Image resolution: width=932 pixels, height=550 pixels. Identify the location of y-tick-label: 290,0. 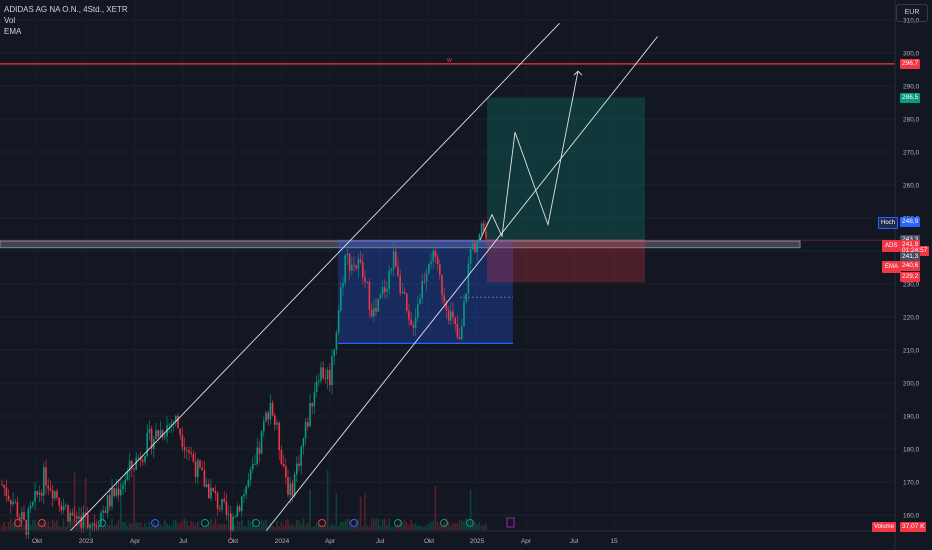
(911, 87).